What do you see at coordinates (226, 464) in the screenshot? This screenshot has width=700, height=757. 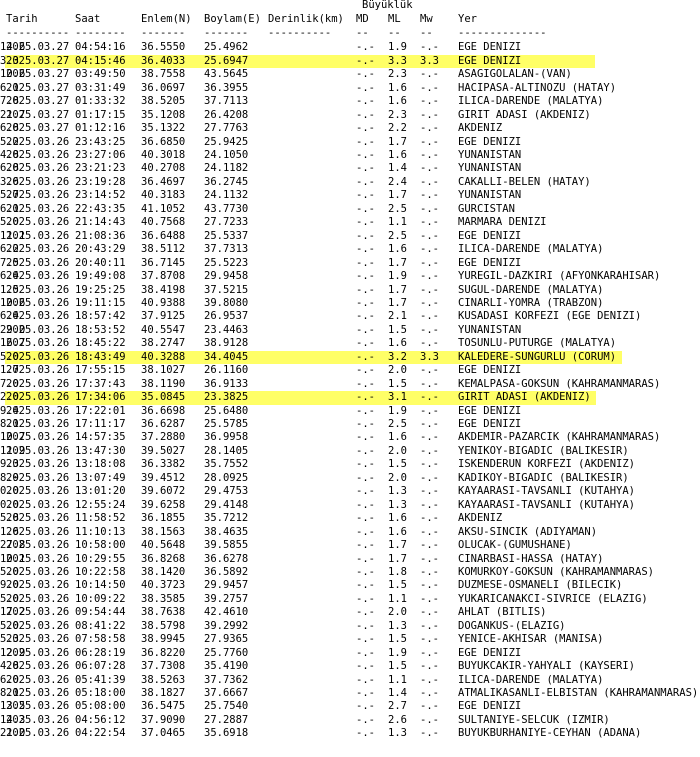 I see `cell-lon: 35.7552` at bounding box center [226, 464].